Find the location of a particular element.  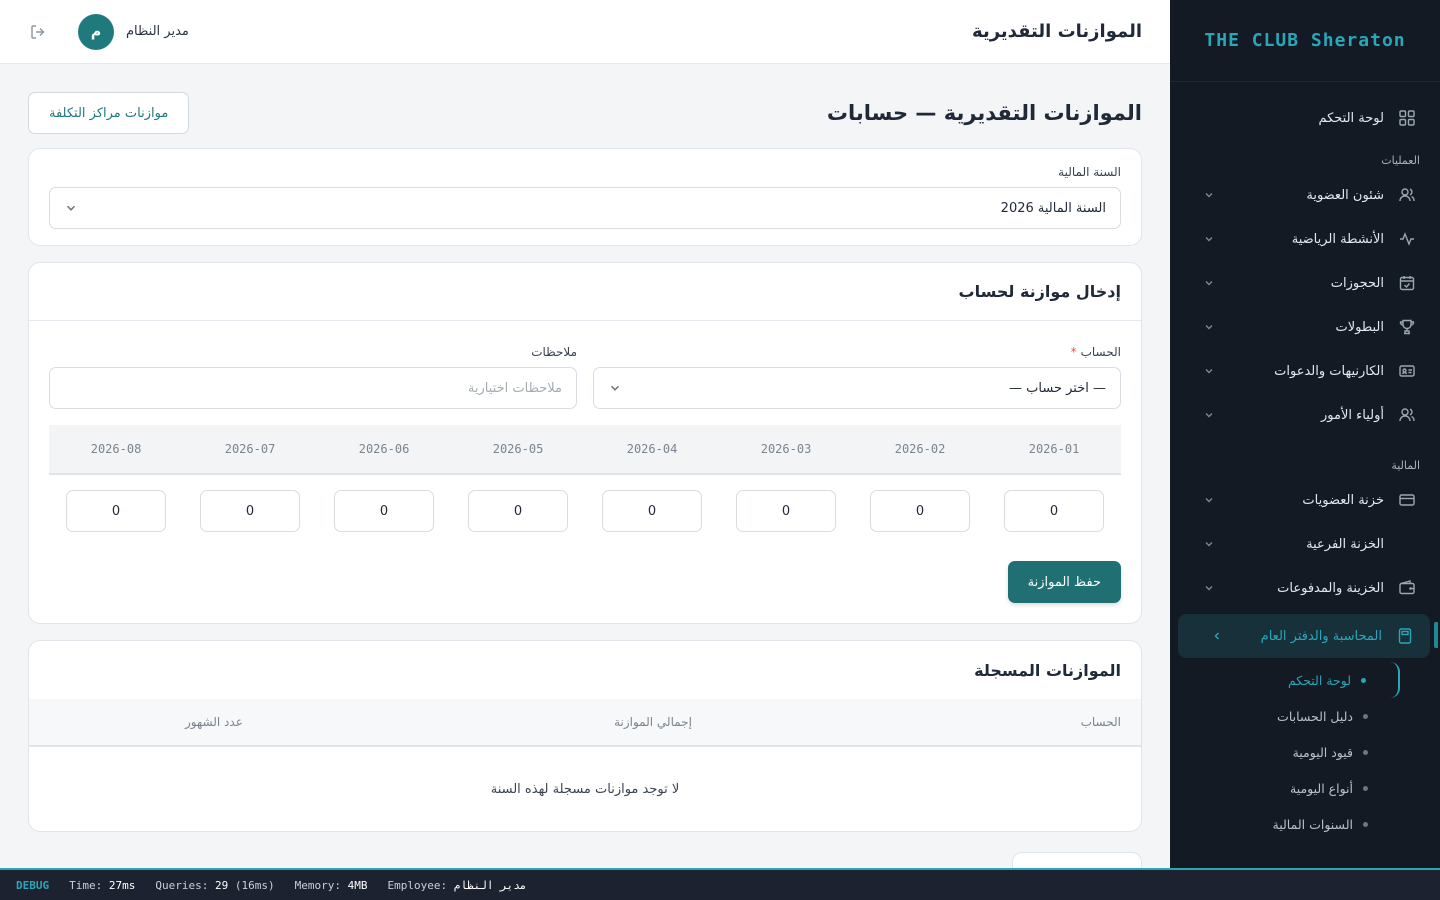

nav-section-operations: العمليات is located at coordinates (1400, 160).